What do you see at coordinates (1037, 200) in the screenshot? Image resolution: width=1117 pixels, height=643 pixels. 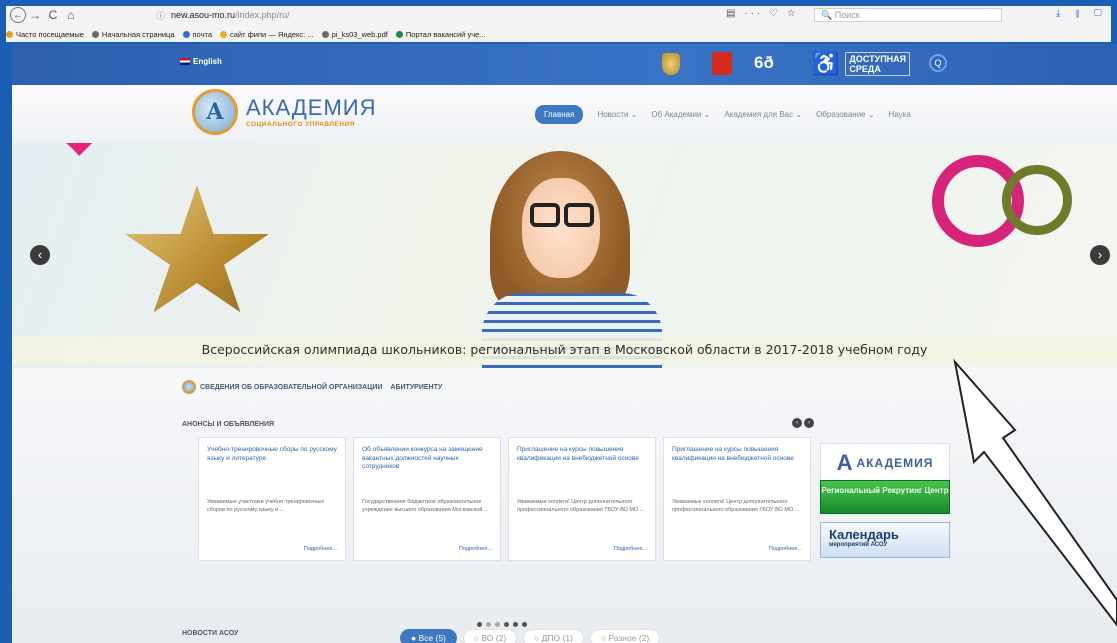 I see `olive-ring` at bounding box center [1037, 200].